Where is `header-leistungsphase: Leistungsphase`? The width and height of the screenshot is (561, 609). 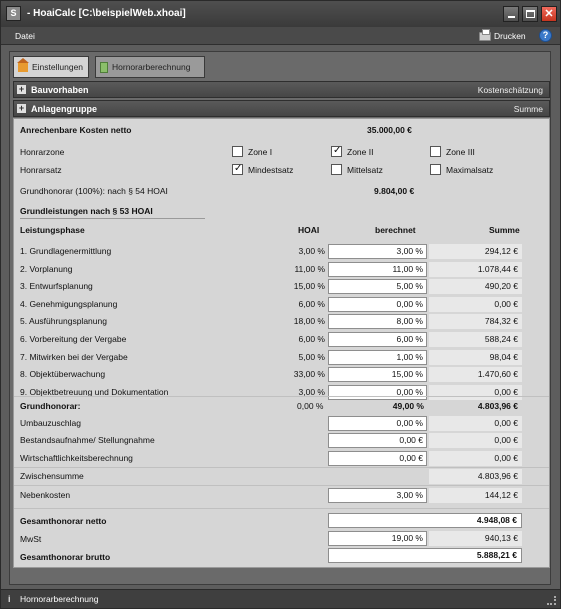
header-leistungsphase: Leistungsphase is located at coordinates (52, 230).